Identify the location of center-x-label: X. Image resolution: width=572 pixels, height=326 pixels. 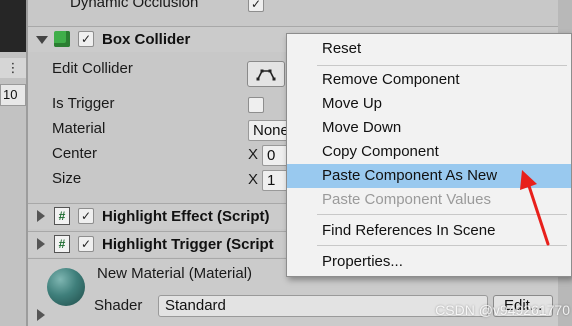
(253, 154).